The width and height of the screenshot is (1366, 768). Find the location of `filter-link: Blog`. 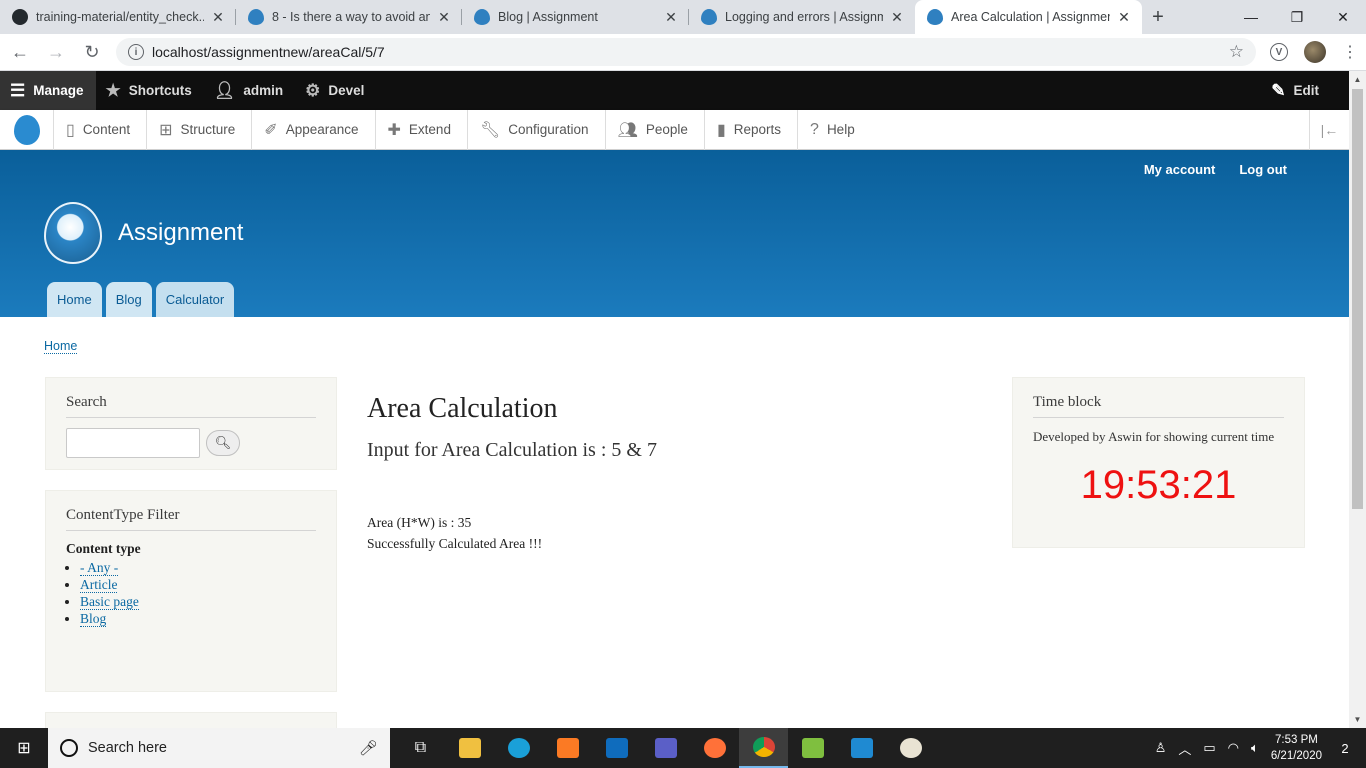

filter-link: Blog is located at coordinates (93, 619).